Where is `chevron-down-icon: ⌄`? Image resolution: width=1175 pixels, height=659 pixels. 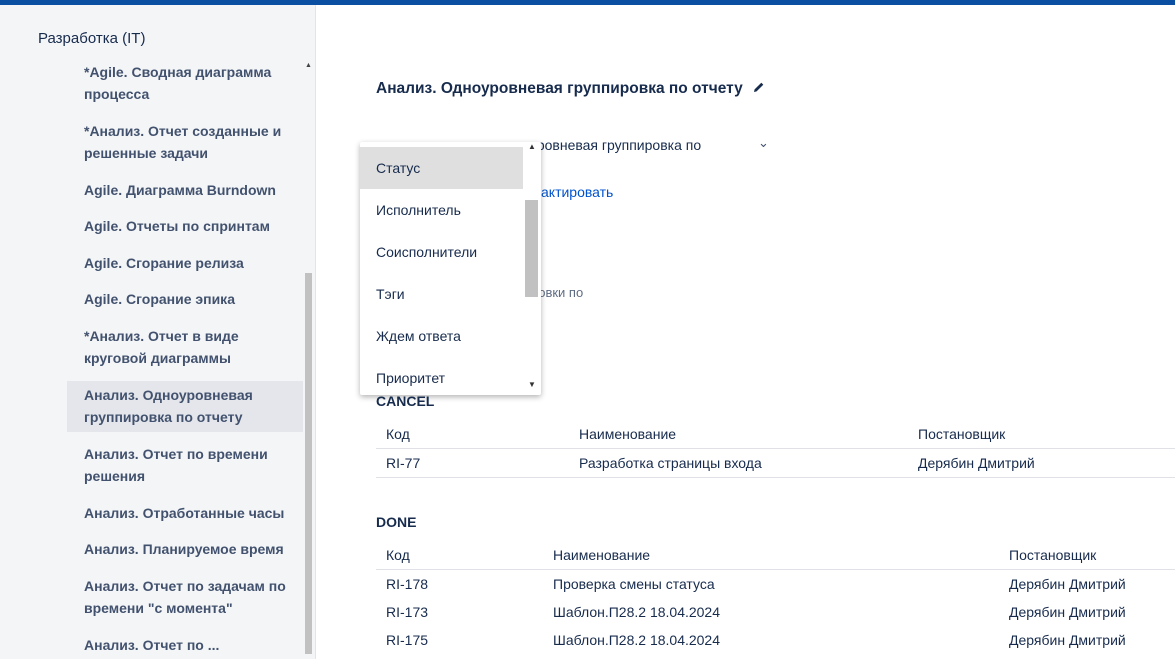 chevron-down-icon: ⌄ is located at coordinates (763, 143).